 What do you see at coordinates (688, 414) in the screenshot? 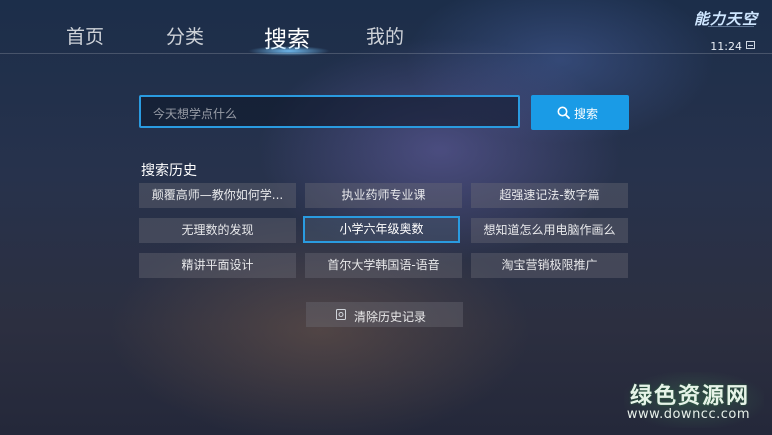
I see `watermark-url: www.downcc.com` at bounding box center [688, 414].